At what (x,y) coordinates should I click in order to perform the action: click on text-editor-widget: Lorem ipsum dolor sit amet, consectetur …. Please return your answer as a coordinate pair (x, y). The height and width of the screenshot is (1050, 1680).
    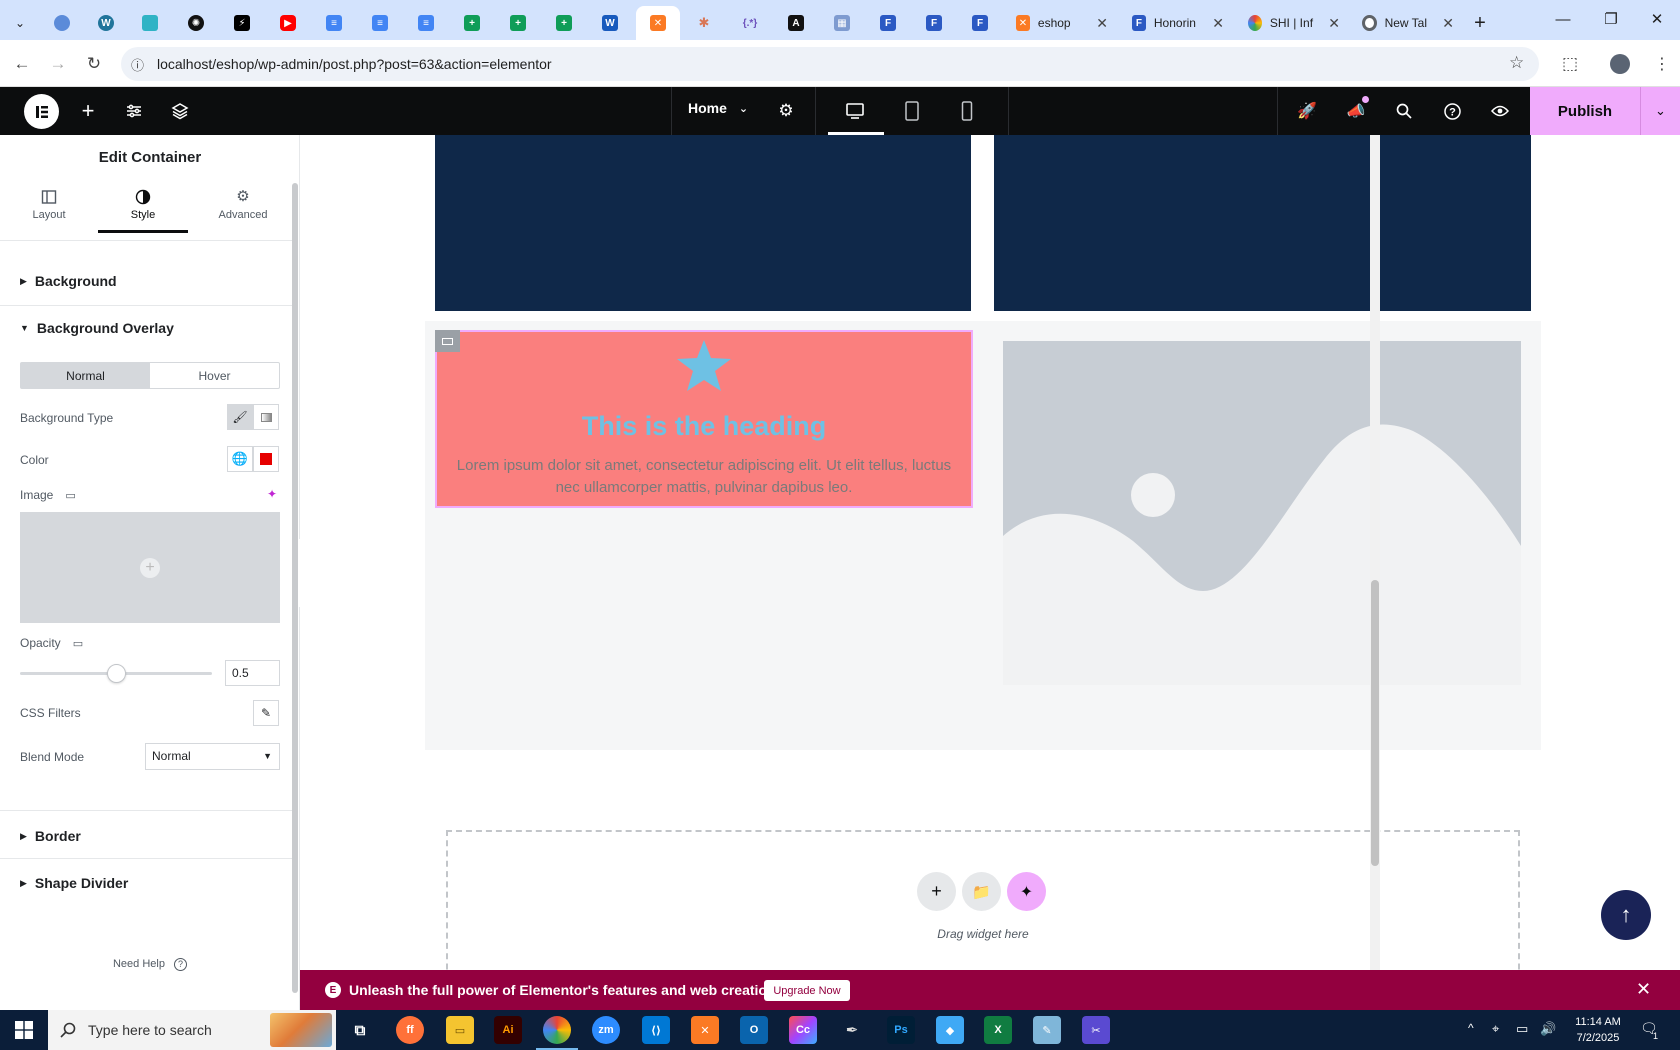
    Looking at the image, I should click on (704, 477).